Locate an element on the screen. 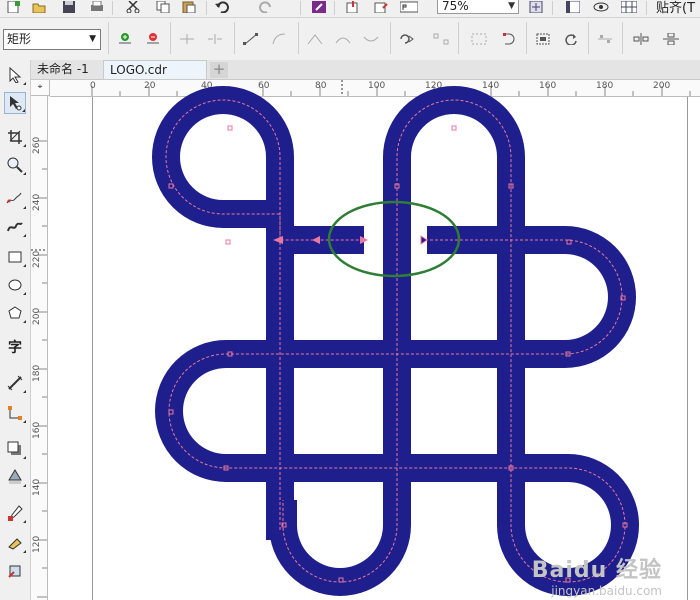  watermark-url: jingyan.baidu.com is located at coordinates (606, 591).